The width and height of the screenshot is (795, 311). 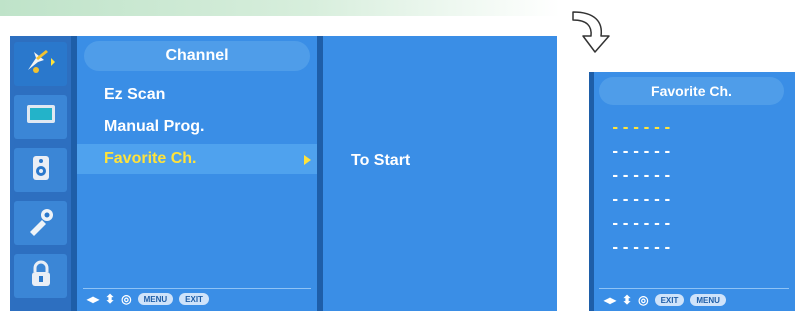 I want to click on audio-icon, so click(x=41, y=170).